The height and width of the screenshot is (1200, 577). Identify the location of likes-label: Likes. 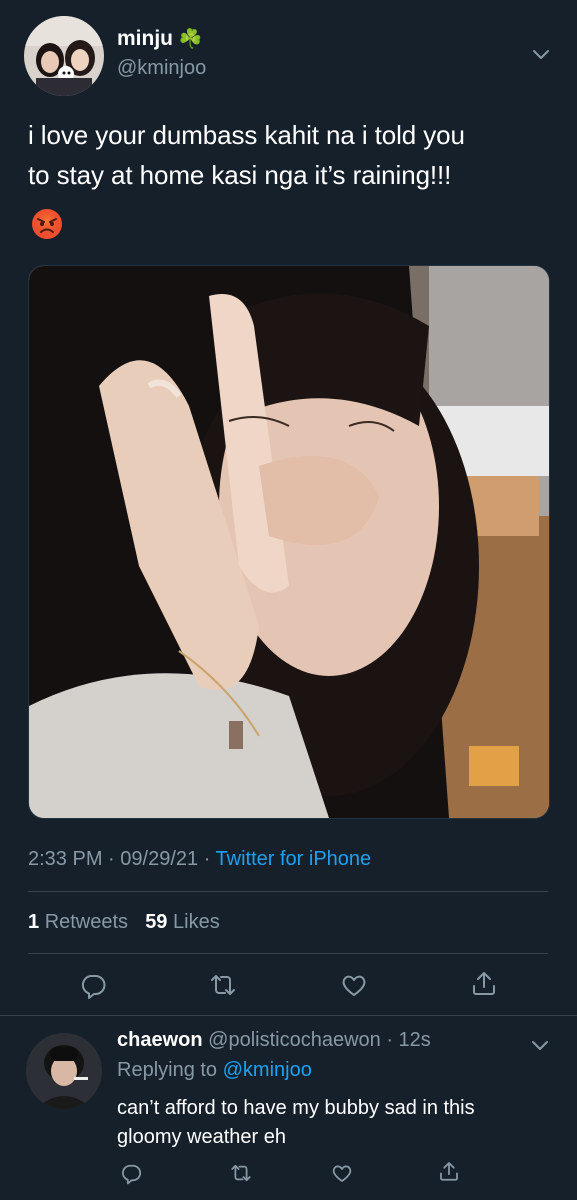
(196, 922).